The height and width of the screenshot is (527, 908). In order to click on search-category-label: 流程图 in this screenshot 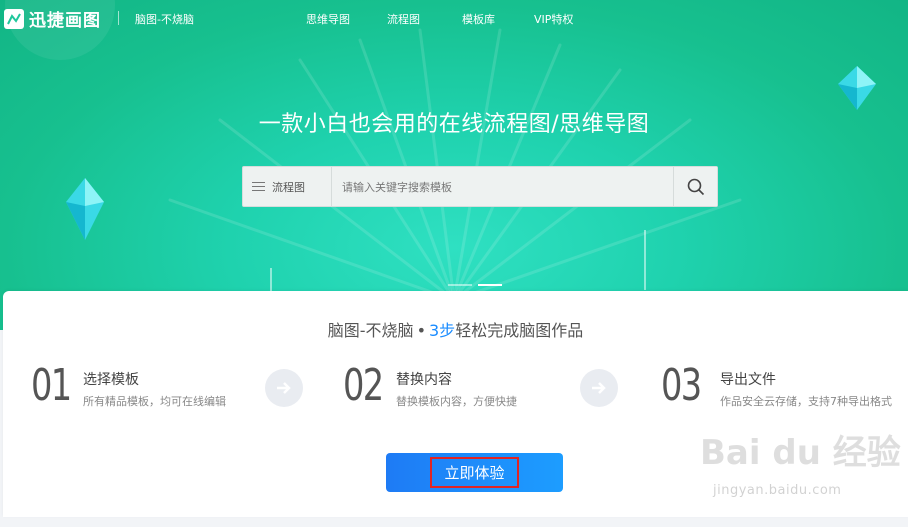, I will do `click(288, 187)`.